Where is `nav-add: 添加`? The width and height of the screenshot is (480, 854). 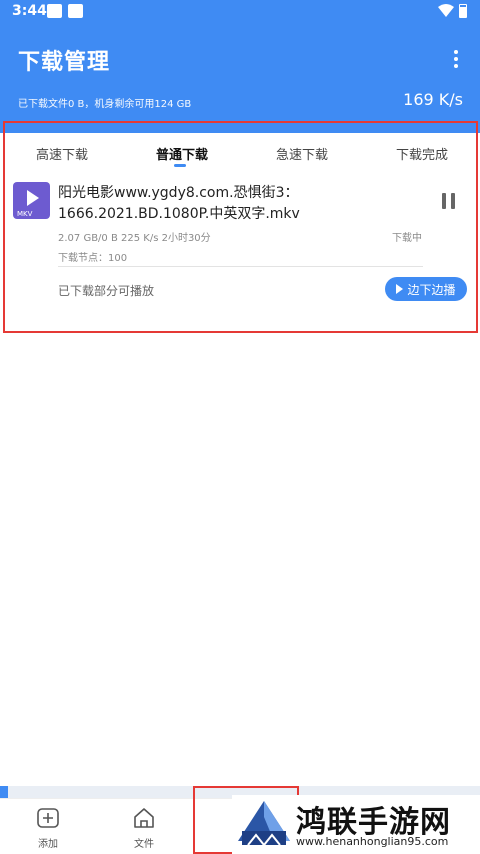 nav-add: 添加 is located at coordinates (48, 828).